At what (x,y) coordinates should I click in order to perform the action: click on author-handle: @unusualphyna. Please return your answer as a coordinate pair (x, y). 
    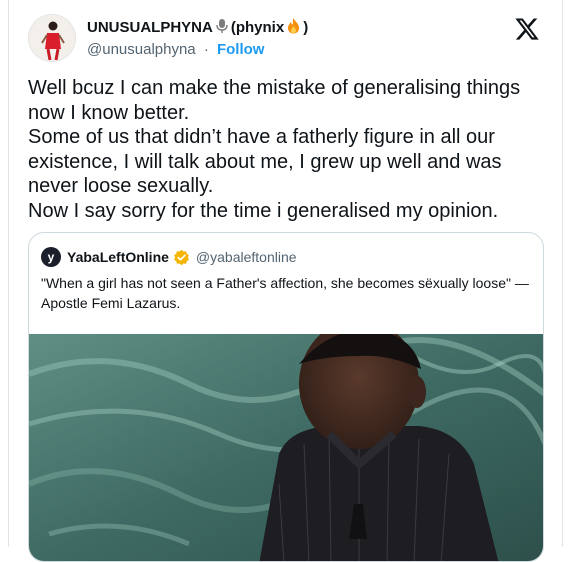
    Looking at the image, I should click on (141, 49).